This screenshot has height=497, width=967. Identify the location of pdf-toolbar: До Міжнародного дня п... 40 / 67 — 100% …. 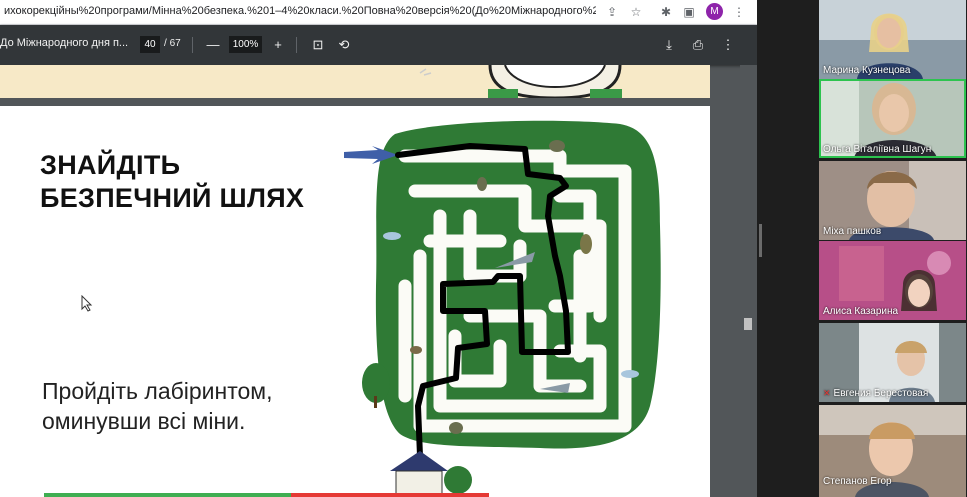
(378, 45).